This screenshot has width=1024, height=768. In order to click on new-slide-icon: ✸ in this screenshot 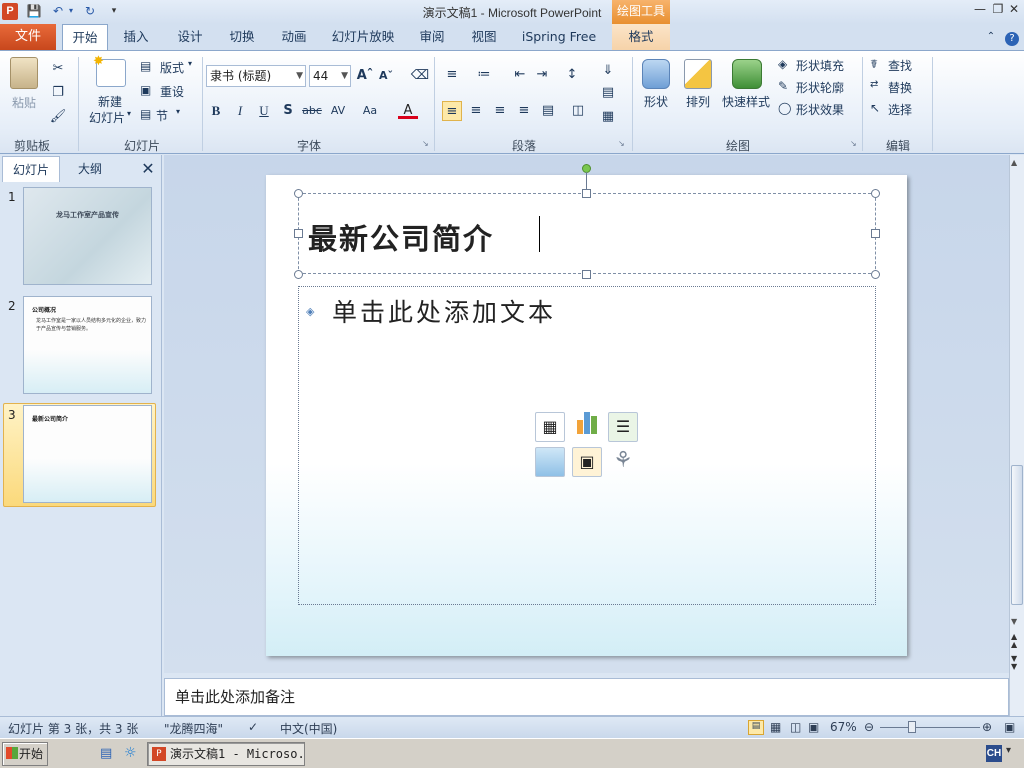, I will do `click(109, 70)`.